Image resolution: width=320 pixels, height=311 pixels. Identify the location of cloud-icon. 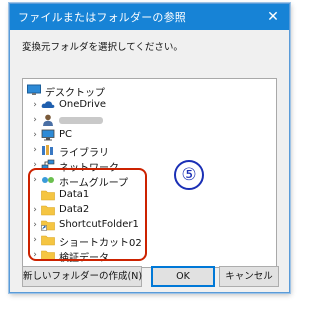
(48, 104).